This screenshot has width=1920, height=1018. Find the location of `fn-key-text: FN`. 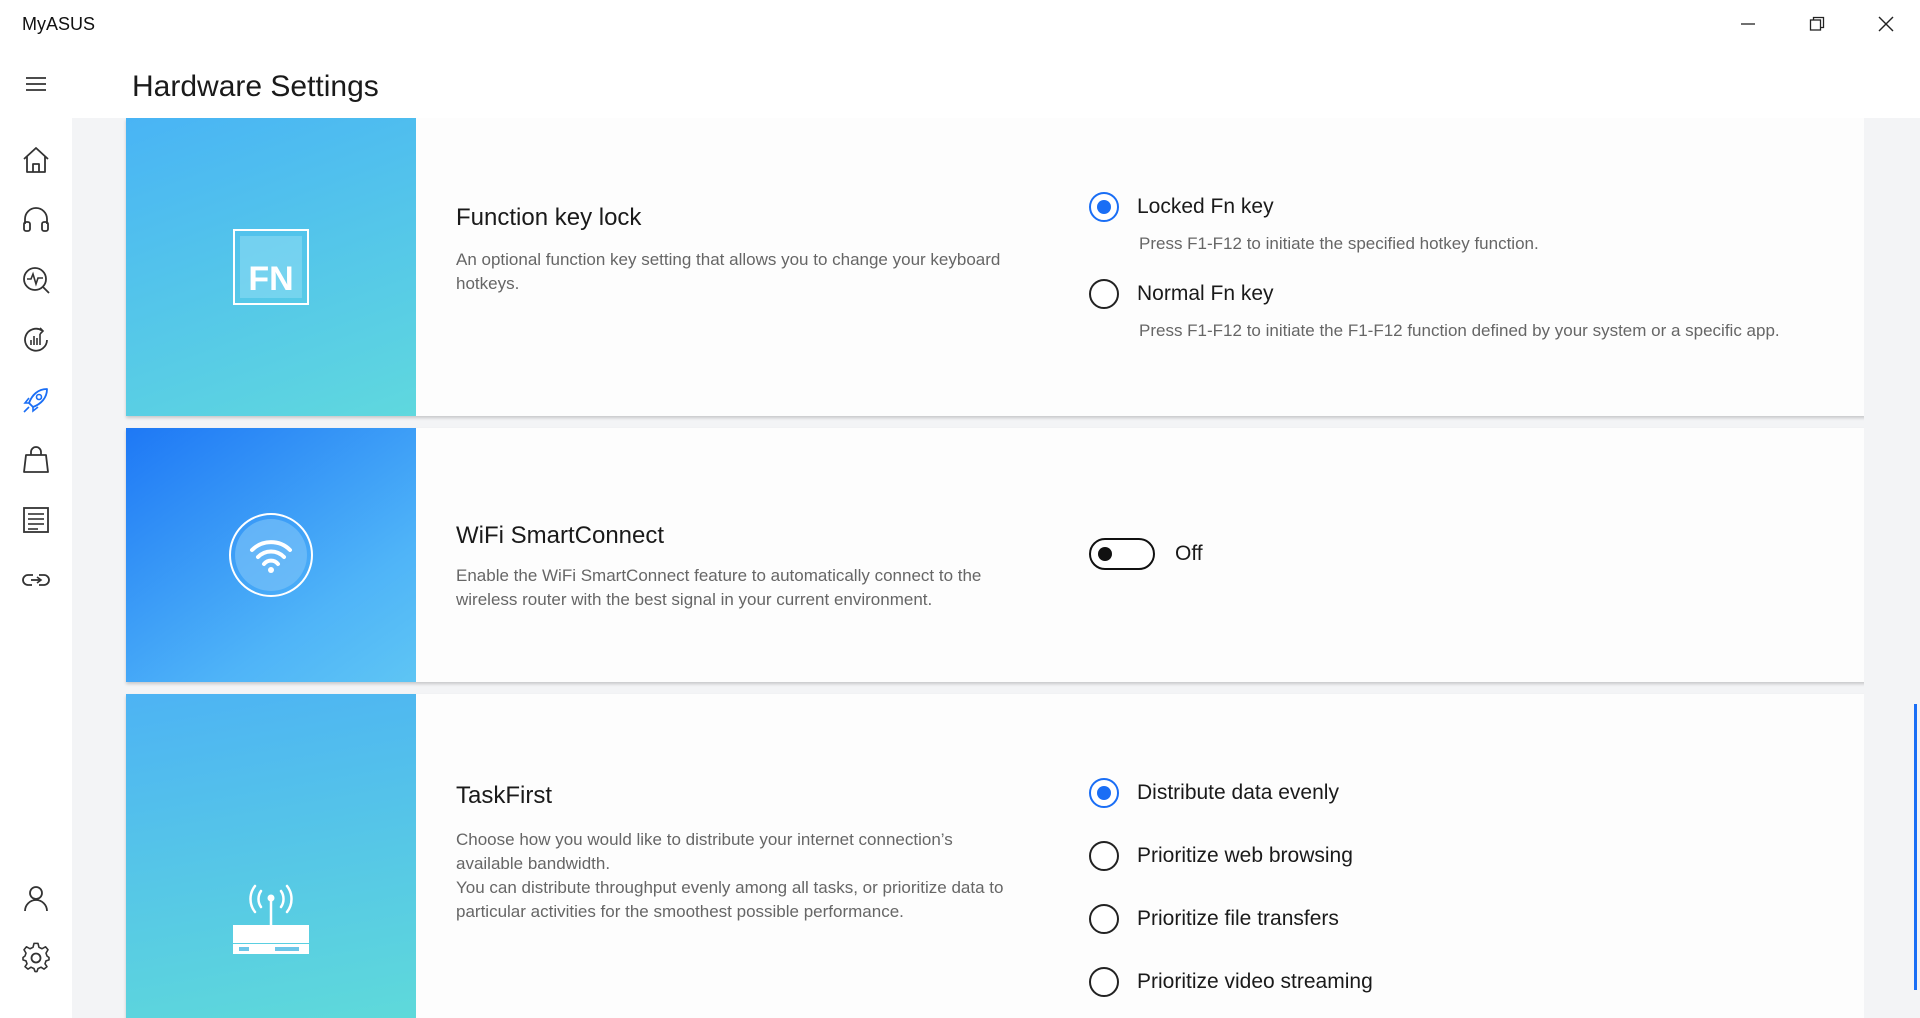

fn-key-text: FN is located at coordinates (270, 279).